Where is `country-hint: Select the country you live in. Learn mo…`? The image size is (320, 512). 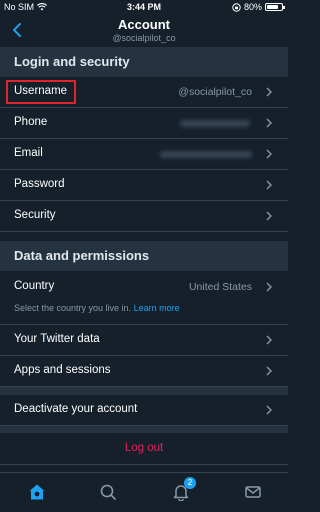
country-hint: Select the country you live in. Learn mo… is located at coordinates (97, 308).